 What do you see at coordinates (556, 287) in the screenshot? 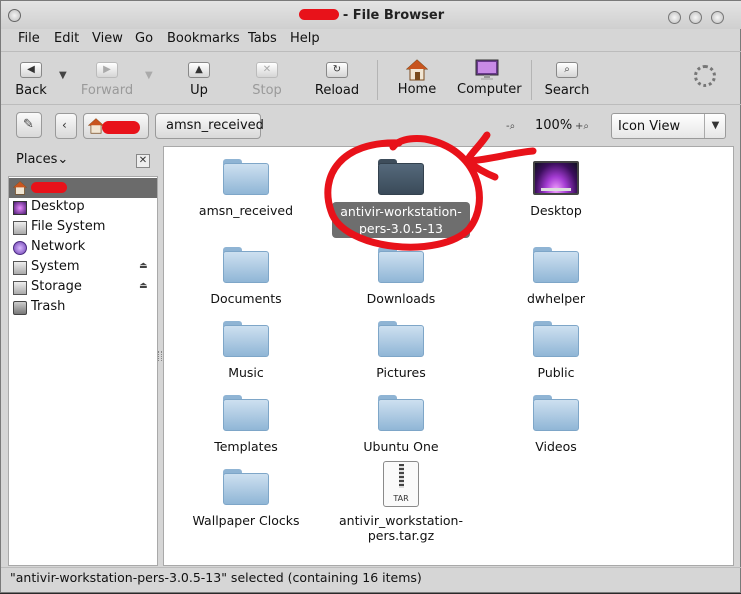
I see `file-item-dwhelper: dwhelper` at bounding box center [556, 287].